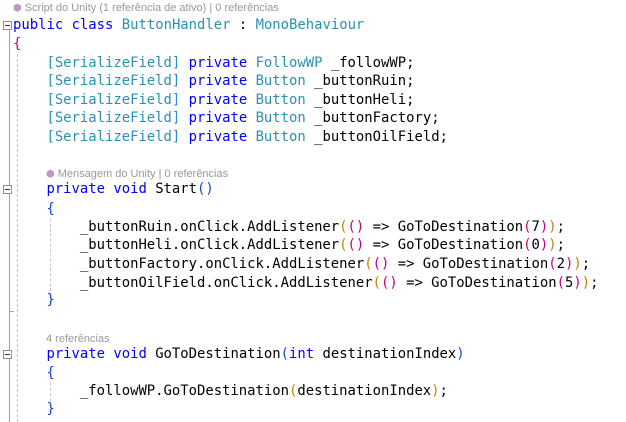 This screenshot has width=626, height=422. I want to click on code-text: _buttonFactory;, so click(372, 118).